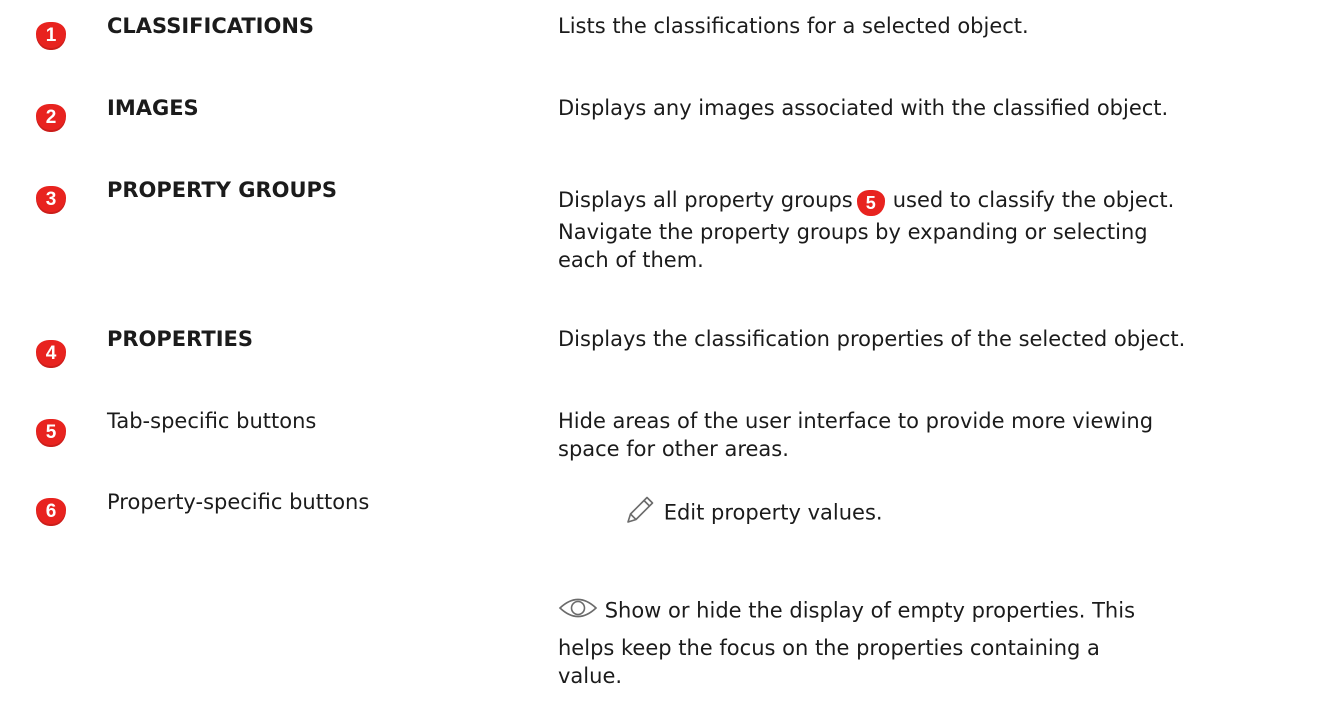 The image size is (1333, 709). Describe the element at coordinates (51, 433) in the screenshot. I see `callout-badge-5: 5` at that location.